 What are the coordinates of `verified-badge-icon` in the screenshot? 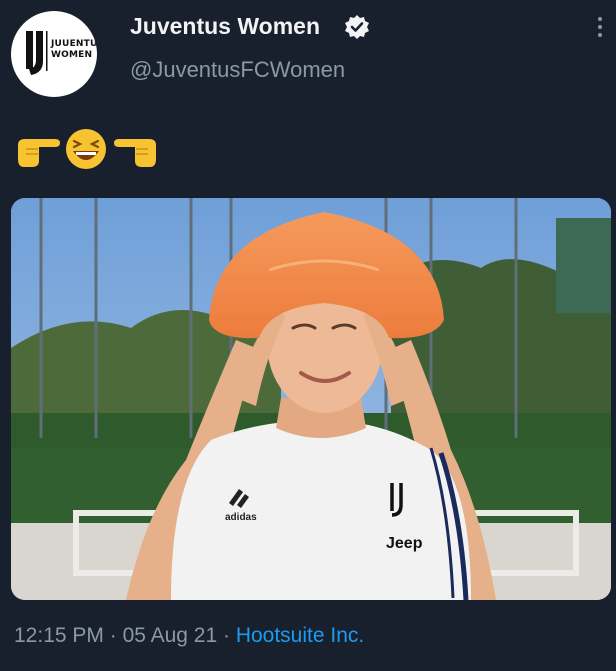 It's located at (357, 27).